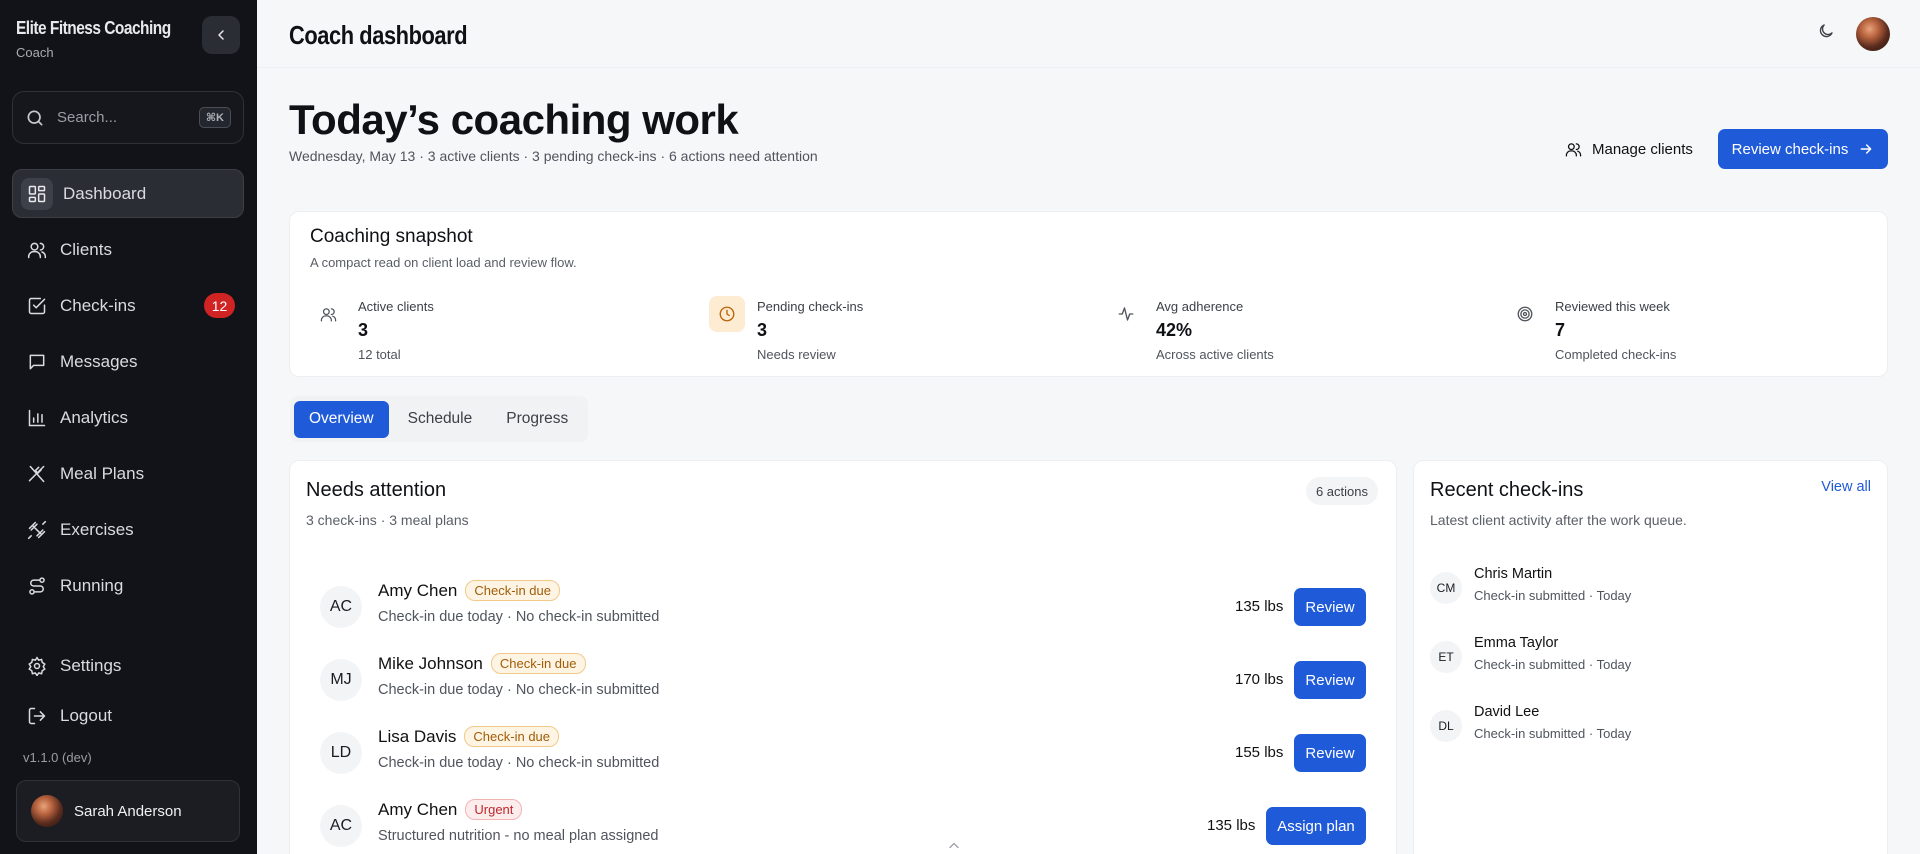 The image size is (1920, 854). I want to click on sidebar-item-label: Analytics, so click(94, 417).